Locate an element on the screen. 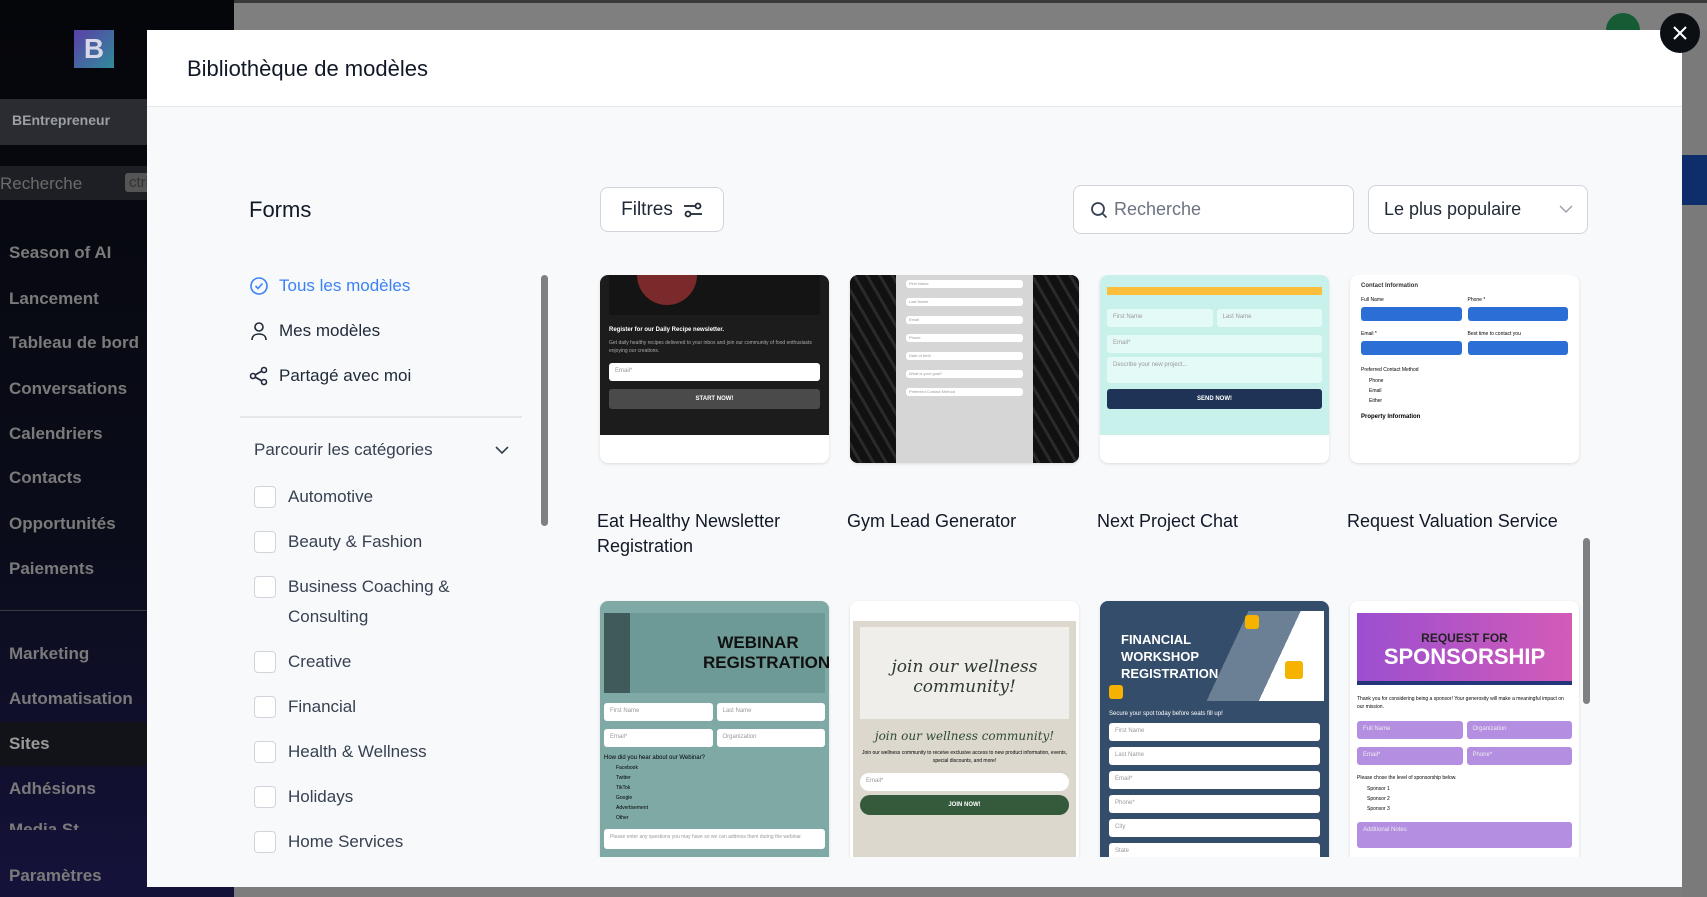 This screenshot has height=897, width=1707. sidebar-item-sites: Sites is located at coordinates (29, 744).